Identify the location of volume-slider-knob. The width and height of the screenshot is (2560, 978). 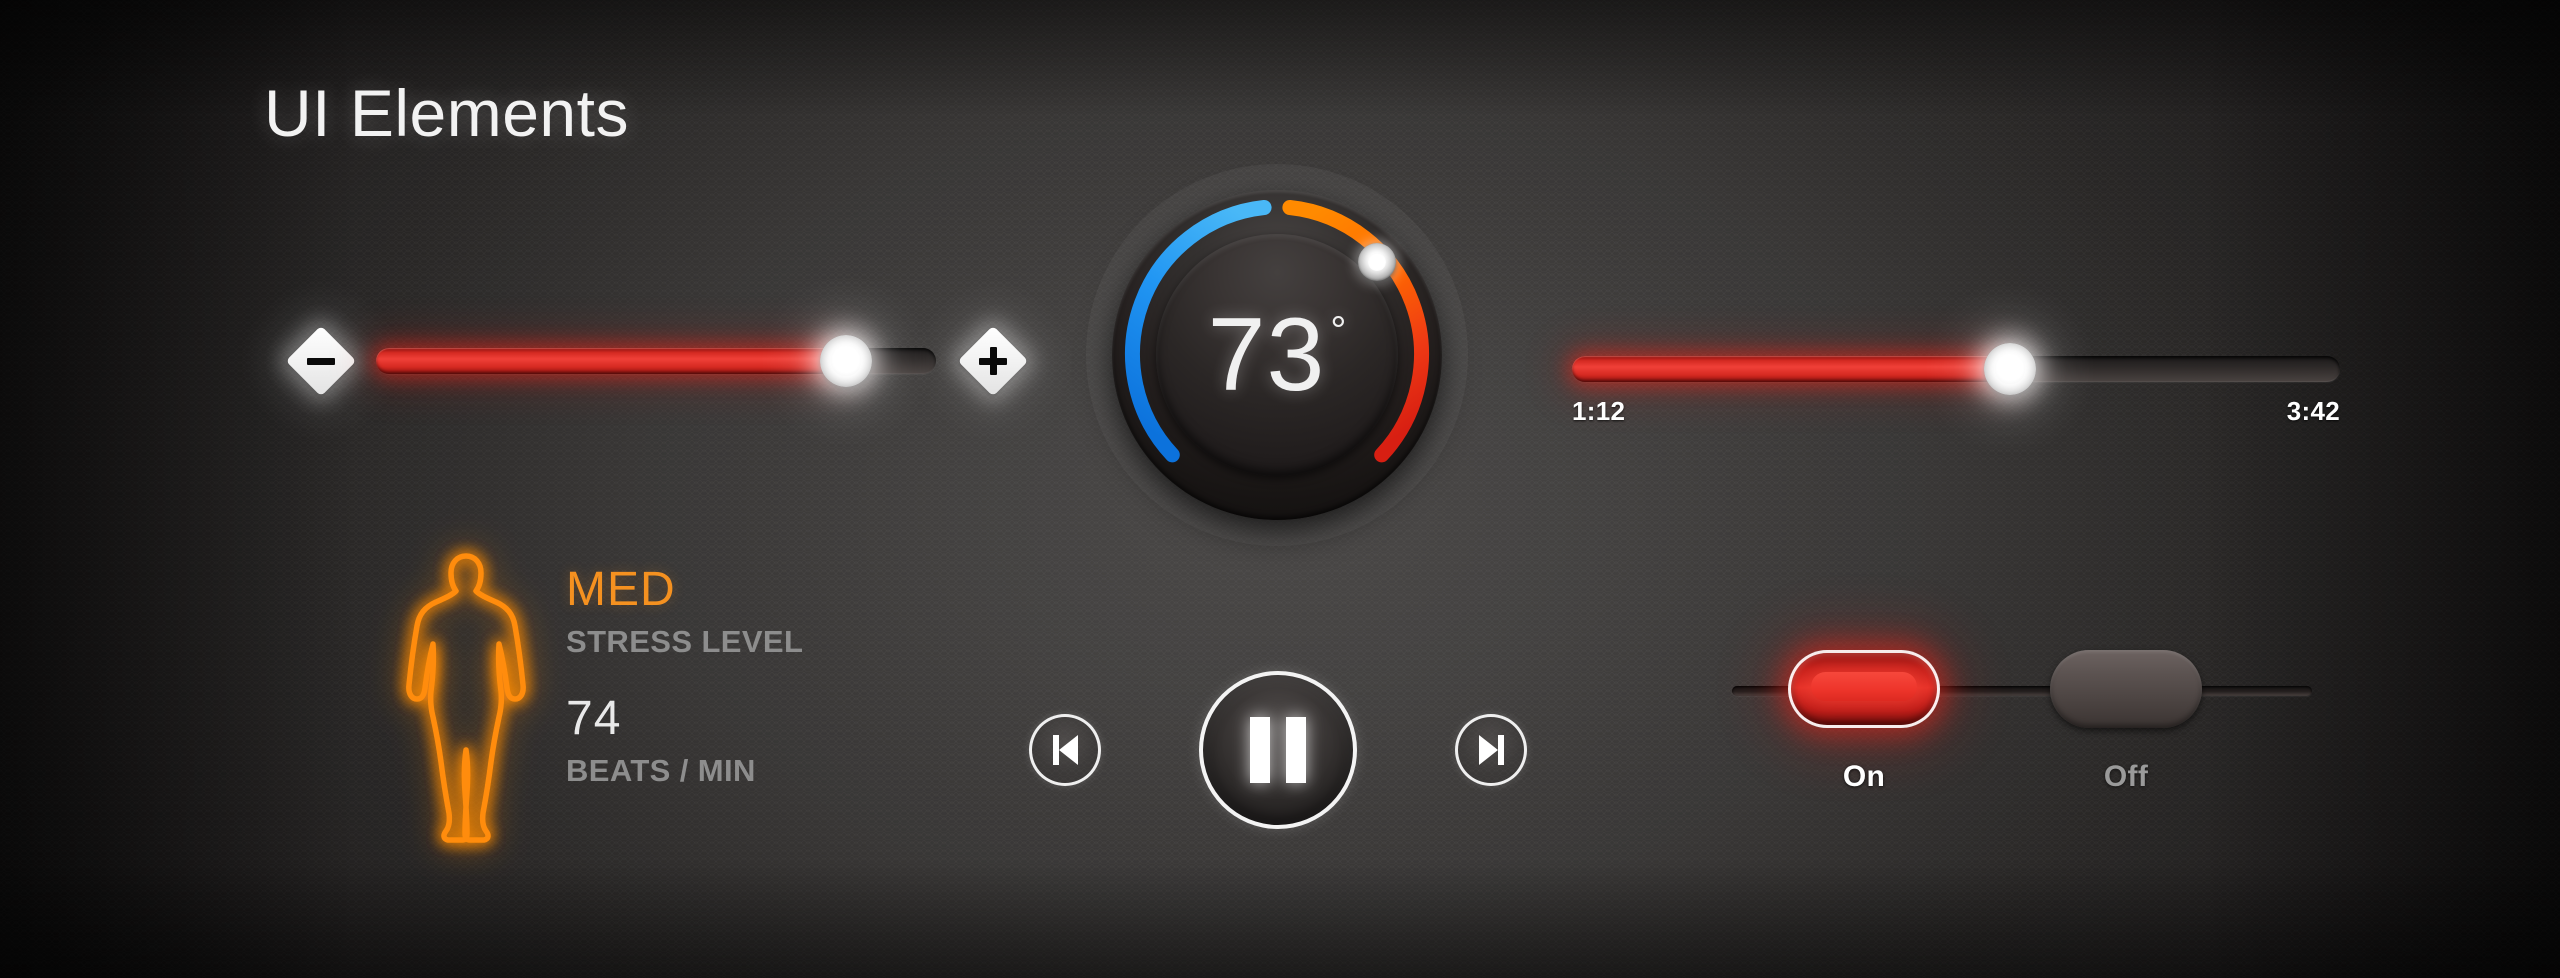
(846, 361).